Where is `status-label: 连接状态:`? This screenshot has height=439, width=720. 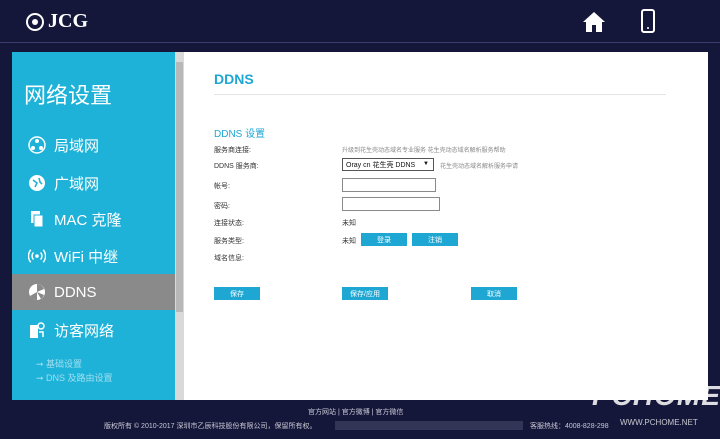
status-label: 连接状态: is located at coordinates (229, 223).